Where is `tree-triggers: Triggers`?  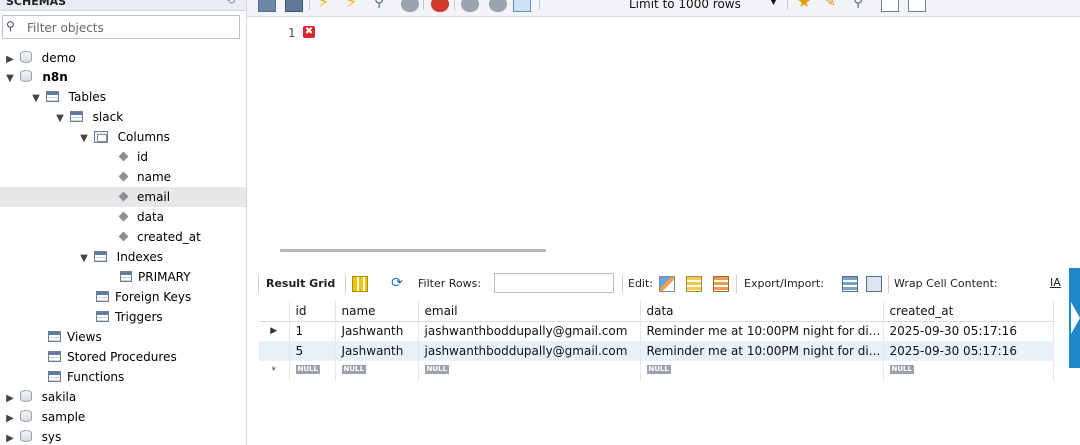 tree-triggers: Triggers is located at coordinates (129, 317).